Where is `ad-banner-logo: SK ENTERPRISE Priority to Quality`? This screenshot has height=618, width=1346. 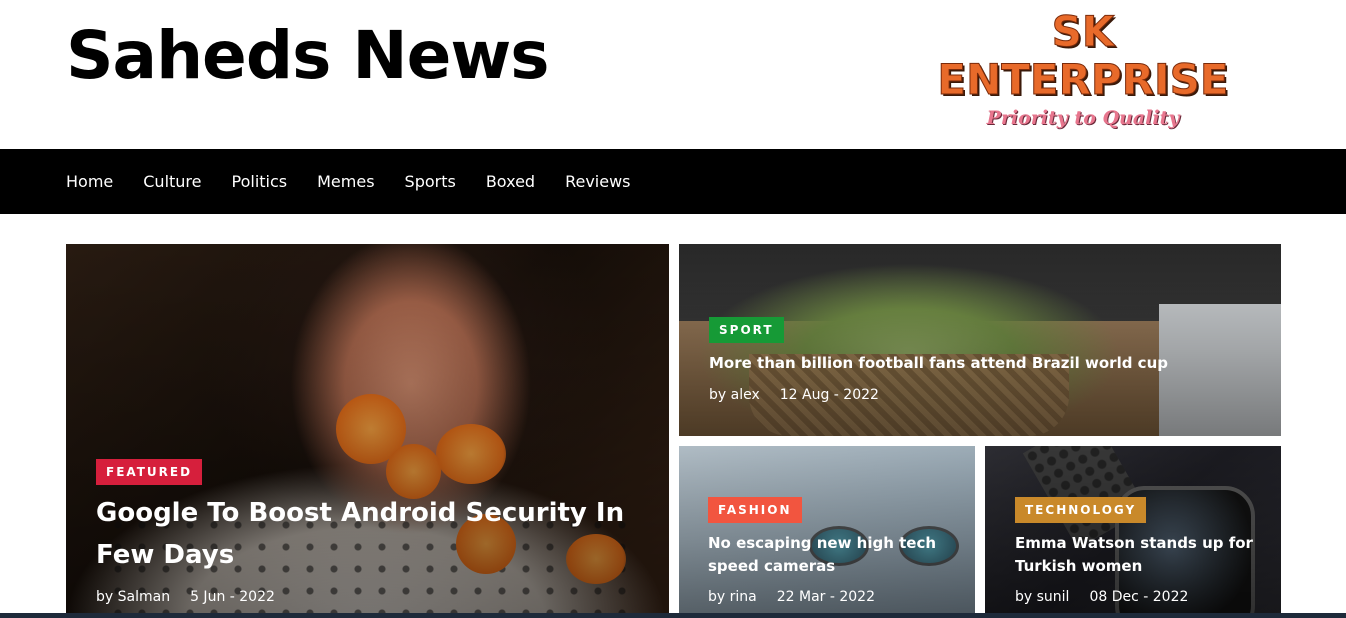 ad-banner-logo: SK ENTERPRISE Priority to Quality is located at coordinates (1083, 68).